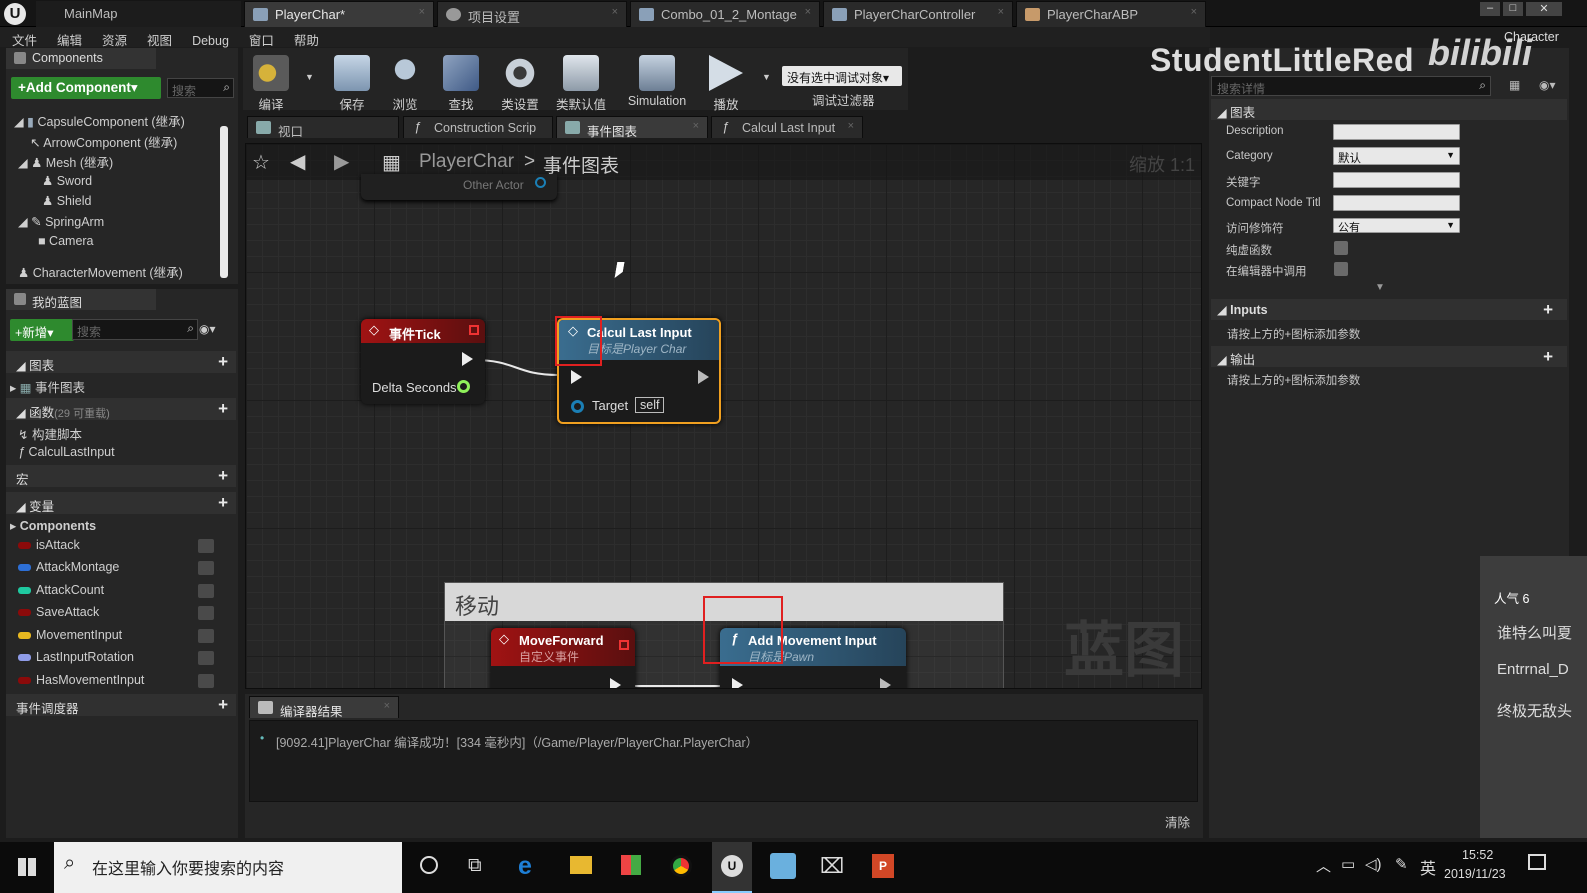 The height and width of the screenshot is (893, 1587). Describe the element at coordinates (224, 202) in the screenshot. I see `components-scrollbar` at that location.